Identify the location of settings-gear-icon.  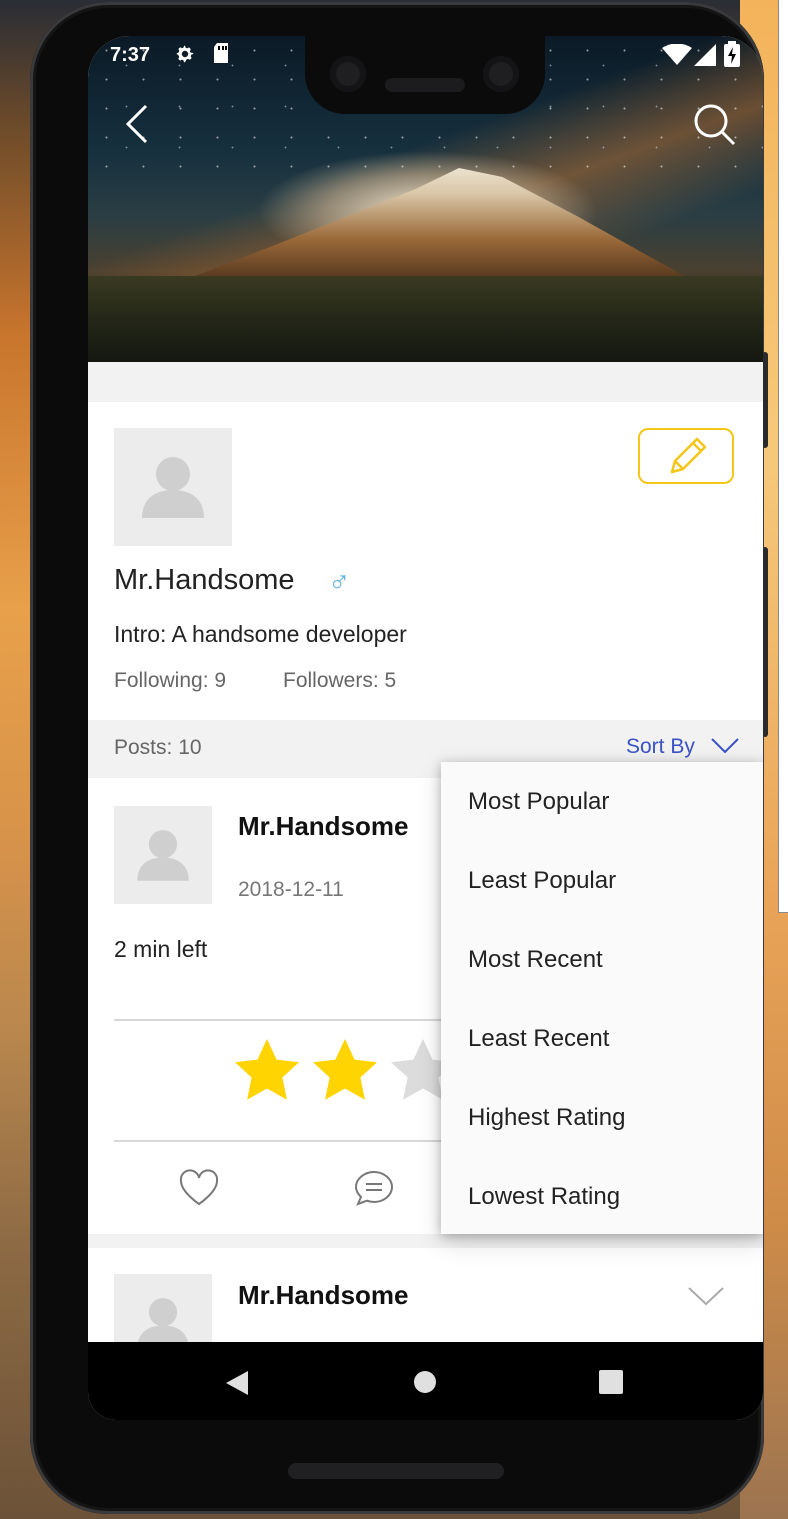
(185, 56).